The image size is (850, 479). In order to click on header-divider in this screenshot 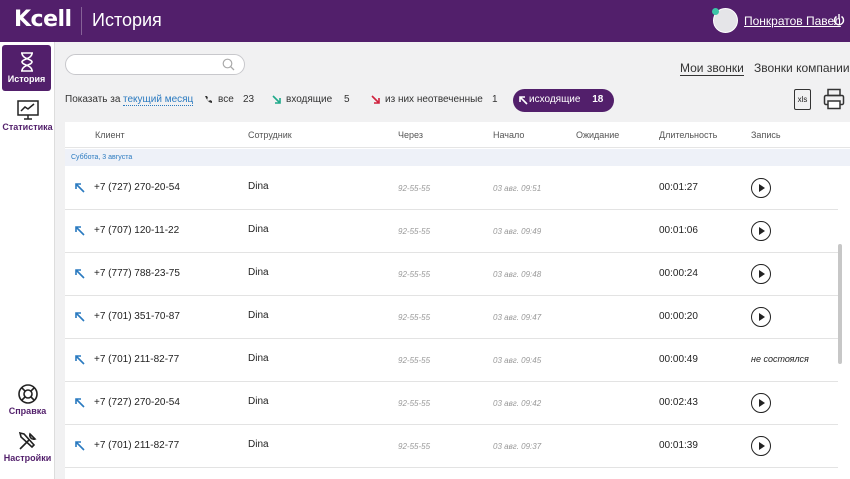, I will do `click(81, 21)`.